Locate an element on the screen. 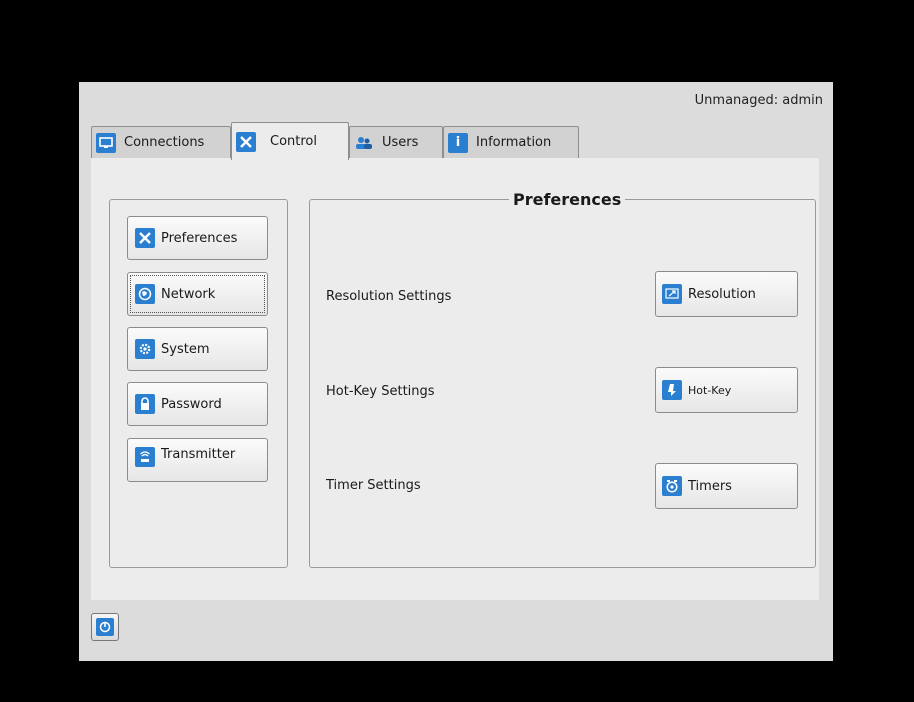  sidebar-item-preferences: Preferences is located at coordinates (197, 238).